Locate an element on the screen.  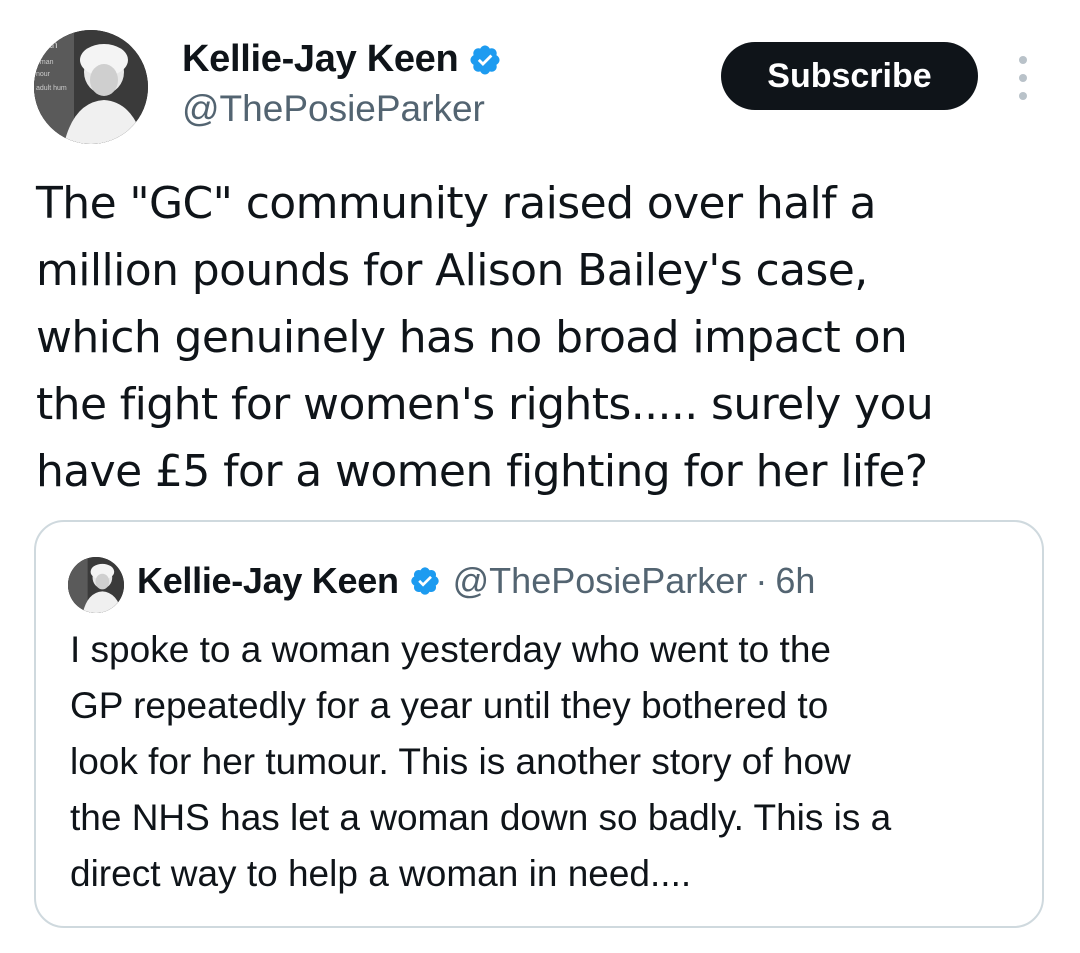
subscribe-button: Subscribe is located at coordinates (849, 76).